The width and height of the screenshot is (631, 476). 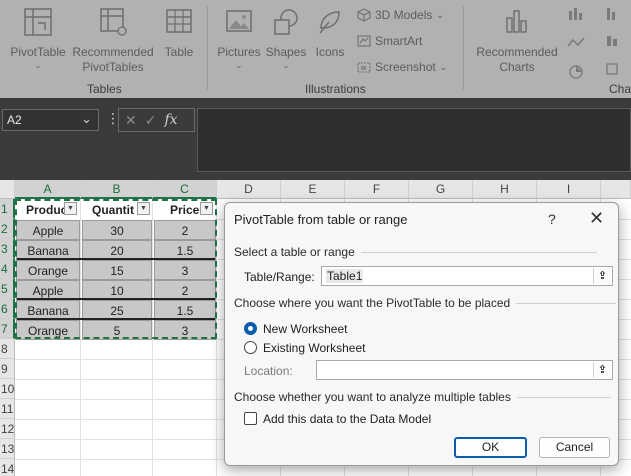 What do you see at coordinates (574, 447) in the screenshot?
I see `cancel-button: Cancel` at bounding box center [574, 447].